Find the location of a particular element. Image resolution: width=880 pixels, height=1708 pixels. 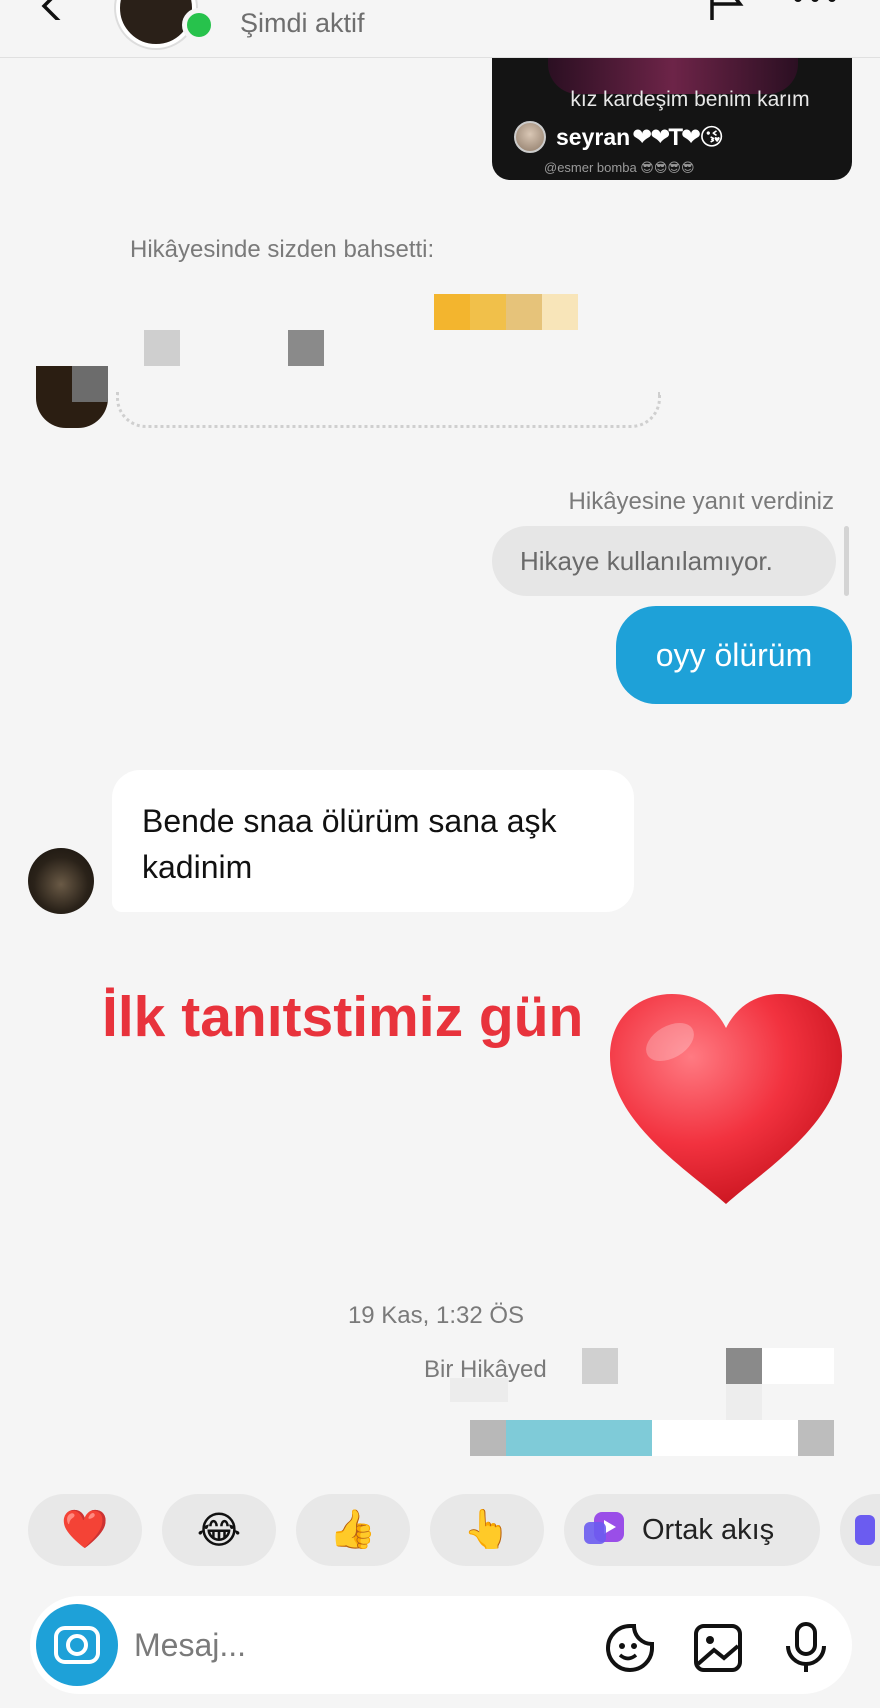

received-message-bubble: Bende snaa ölürüm sana aşk kadinim is located at coordinates (373, 841).